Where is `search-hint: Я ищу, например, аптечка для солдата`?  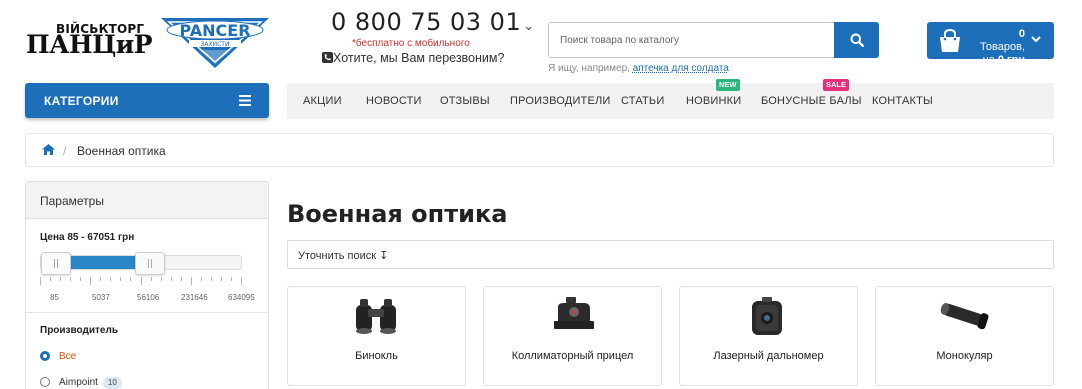 search-hint: Я ищу, например, аптечка для солдата is located at coordinates (638, 68).